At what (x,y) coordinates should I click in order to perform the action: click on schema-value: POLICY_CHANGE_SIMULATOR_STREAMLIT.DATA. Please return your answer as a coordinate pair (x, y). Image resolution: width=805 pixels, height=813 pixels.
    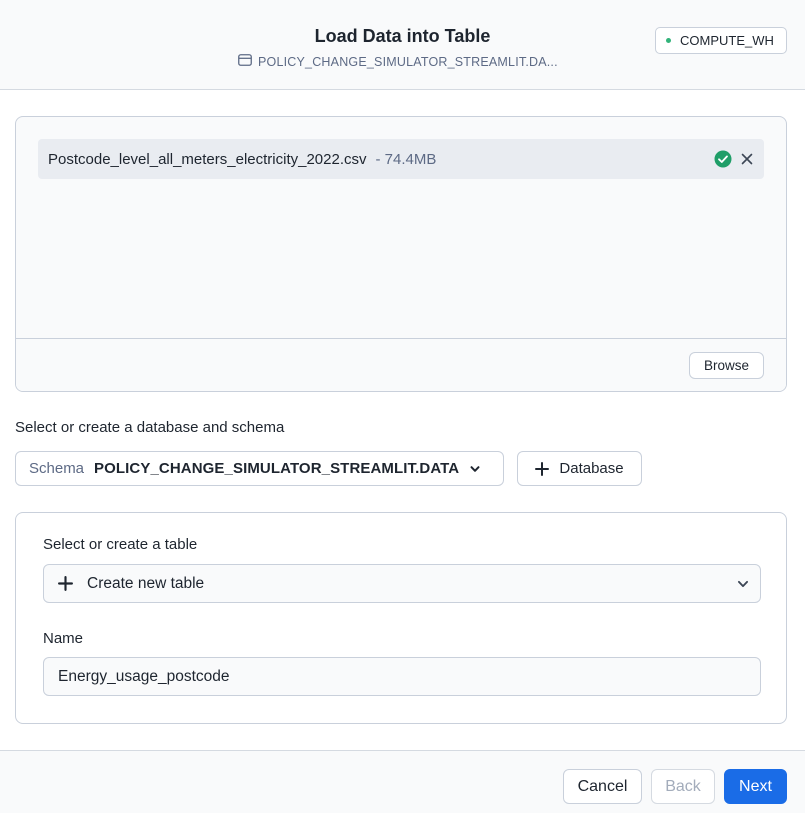
    Looking at the image, I should click on (277, 468).